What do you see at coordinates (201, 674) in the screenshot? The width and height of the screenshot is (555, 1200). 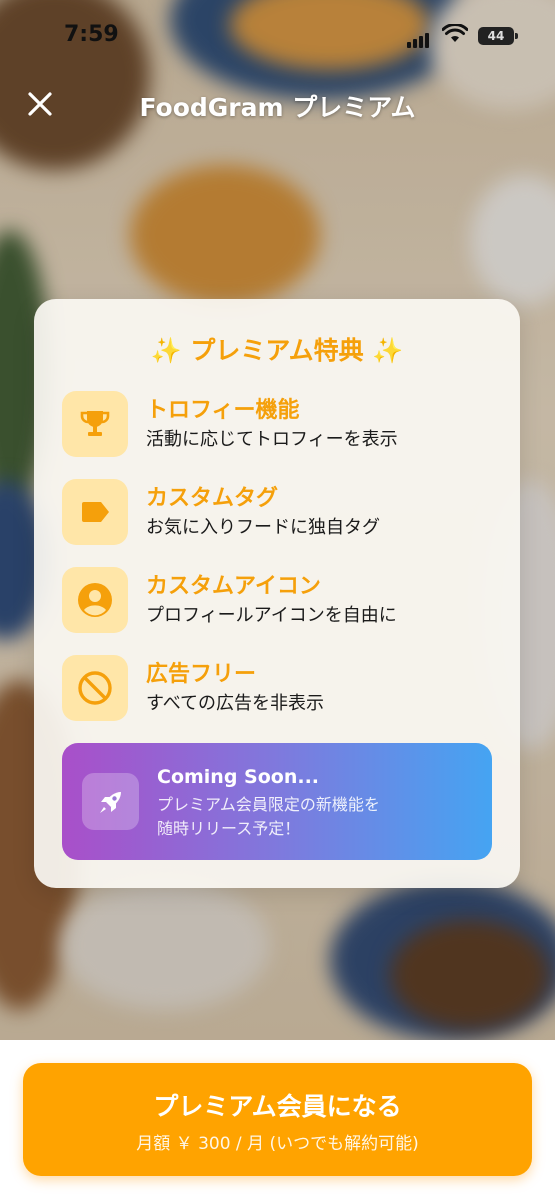 I see `feature-title: 広告フリー` at bounding box center [201, 674].